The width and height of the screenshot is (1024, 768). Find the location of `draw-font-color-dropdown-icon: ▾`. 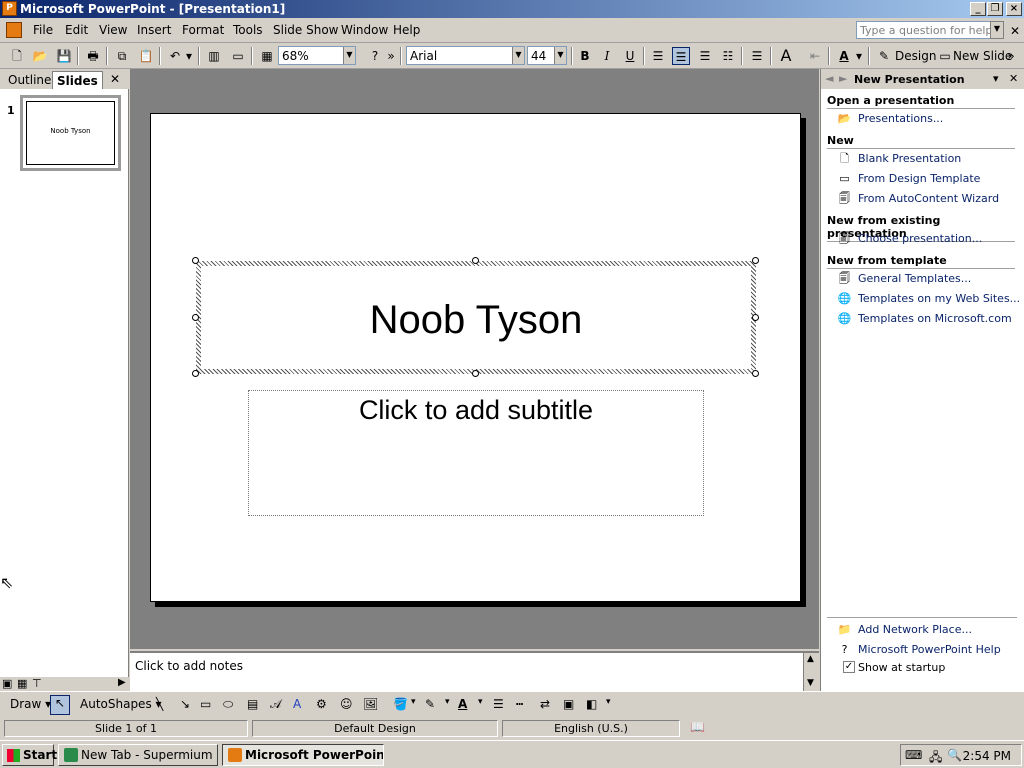

draw-font-color-dropdown-icon: ▾ is located at coordinates (480, 702).